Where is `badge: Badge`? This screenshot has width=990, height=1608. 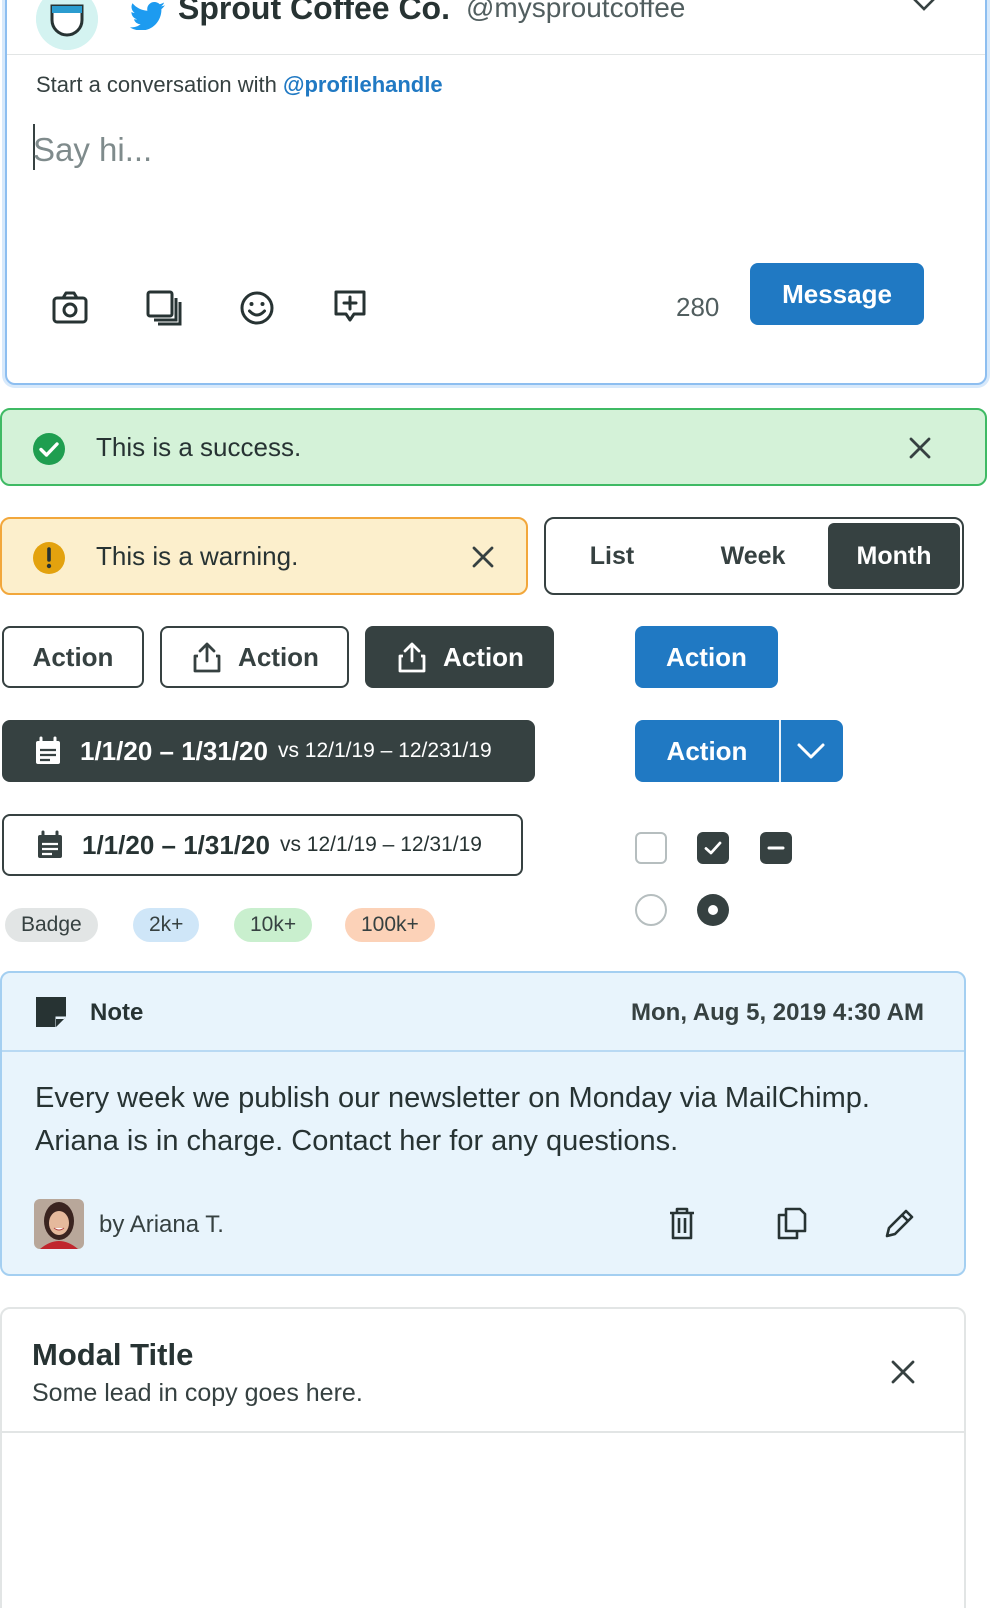
badge: Badge is located at coordinates (51, 925).